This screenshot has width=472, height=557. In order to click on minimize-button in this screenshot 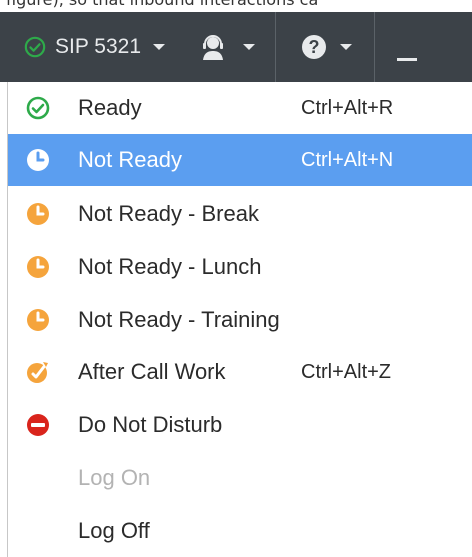, I will do `click(423, 47)`.